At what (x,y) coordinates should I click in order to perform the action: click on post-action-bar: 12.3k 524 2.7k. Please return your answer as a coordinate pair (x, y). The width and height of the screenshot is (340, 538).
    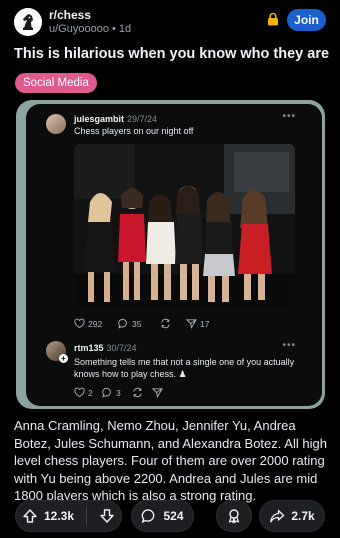
    Looking at the image, I should click on (170, 517).